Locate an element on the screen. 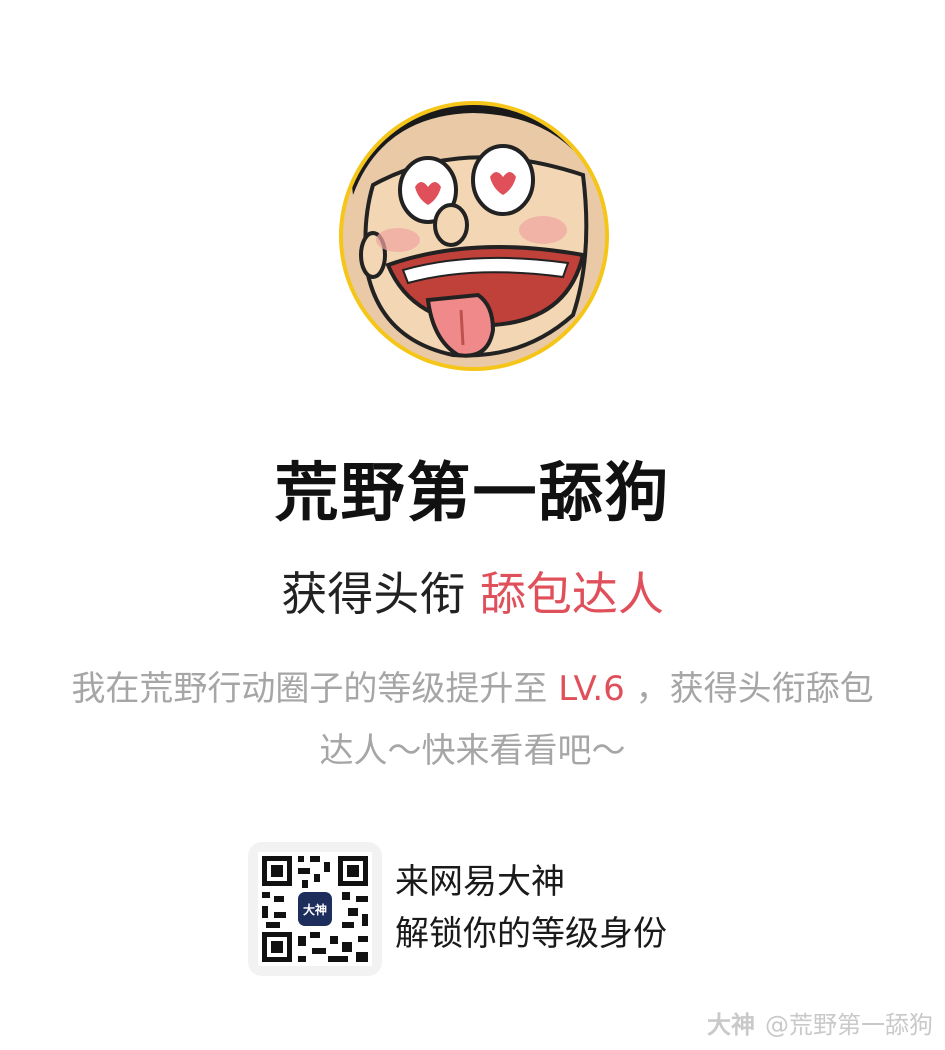 The image size is (945, 1050). qr-badge-label: 大神 is located at coordinates (315, 909).